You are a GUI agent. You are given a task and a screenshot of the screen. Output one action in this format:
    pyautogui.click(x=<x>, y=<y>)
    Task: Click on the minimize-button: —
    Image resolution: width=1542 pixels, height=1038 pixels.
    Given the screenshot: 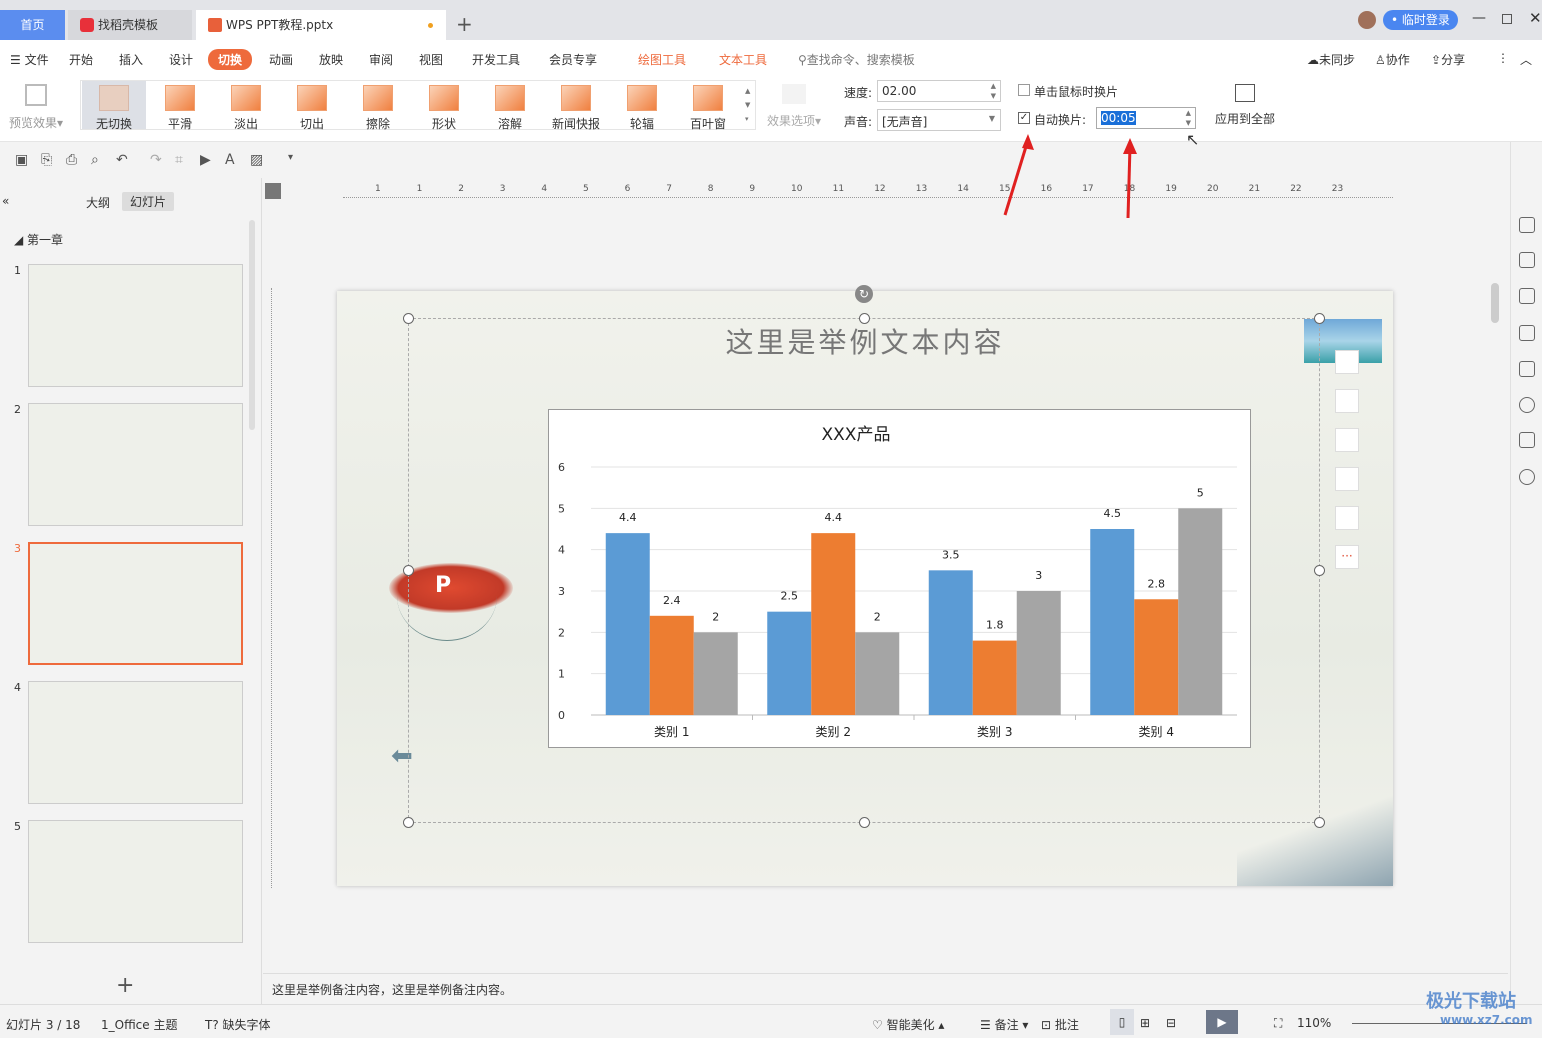 What is the action you would take?
    pyautogui.click(x=1479, y=18)
    